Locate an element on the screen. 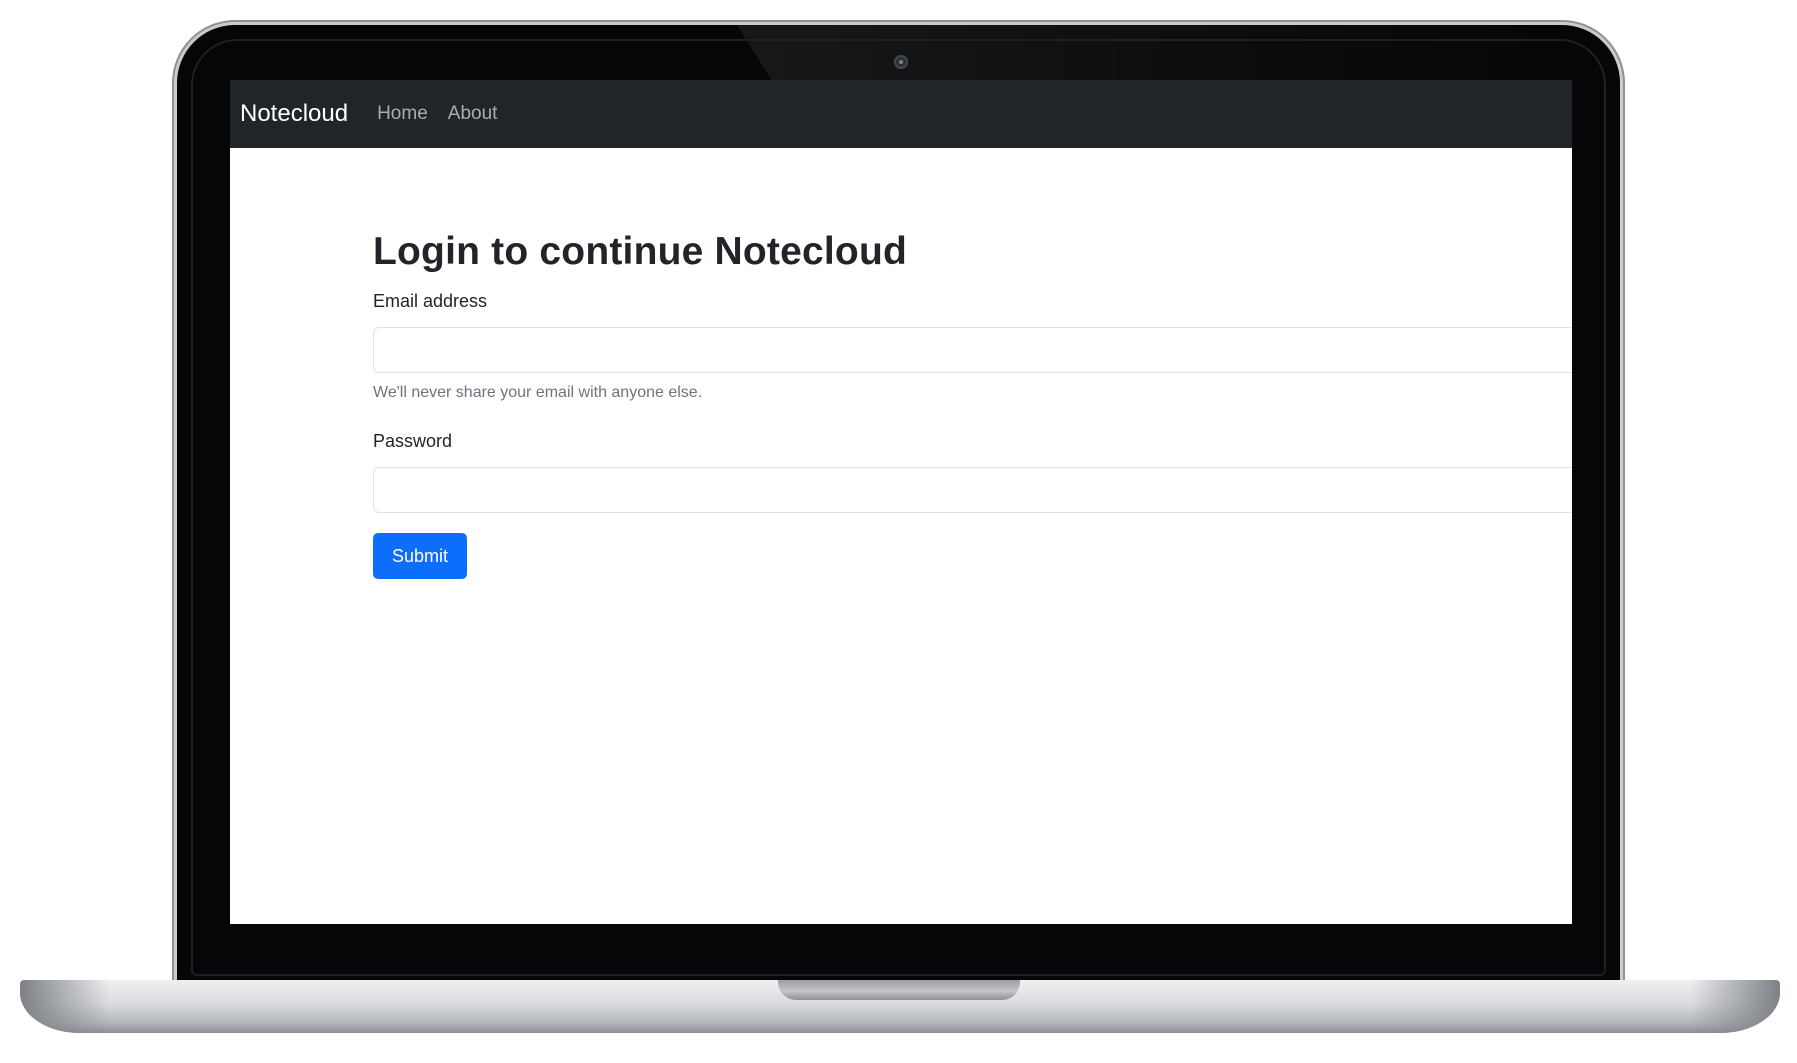 The width and height of the screenshot is (1797, 1063). email-input is located at coordinates (972, 350).